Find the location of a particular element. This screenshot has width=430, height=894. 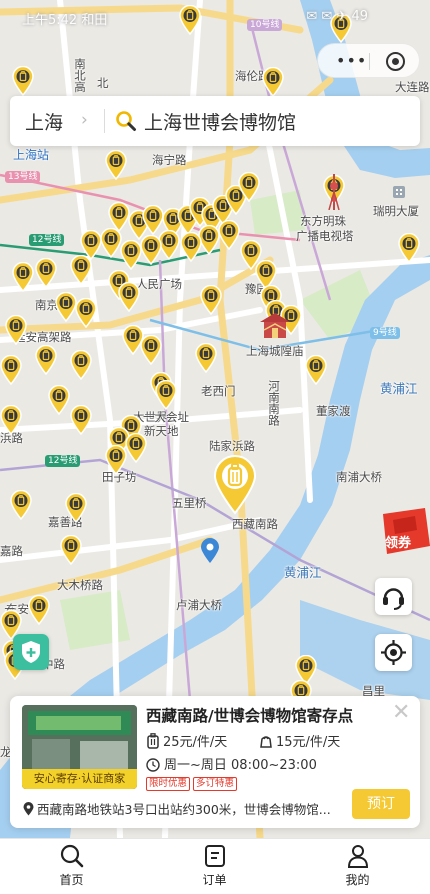

tab-orders: 订单 is located at coordinates (214, 866).